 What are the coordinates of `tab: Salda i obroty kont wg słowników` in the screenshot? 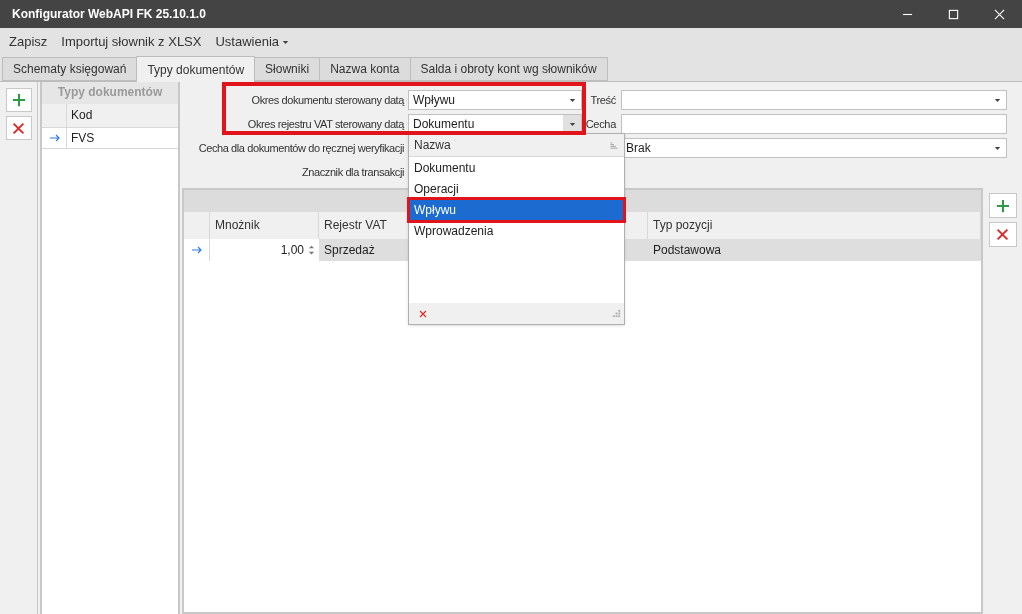 It's located at (508, 69).